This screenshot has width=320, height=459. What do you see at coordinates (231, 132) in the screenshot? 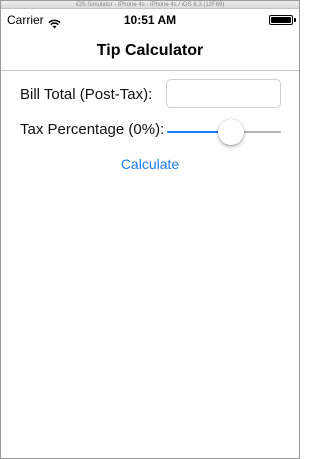
I see `slider-thumb` at bounding box center [231, 132].